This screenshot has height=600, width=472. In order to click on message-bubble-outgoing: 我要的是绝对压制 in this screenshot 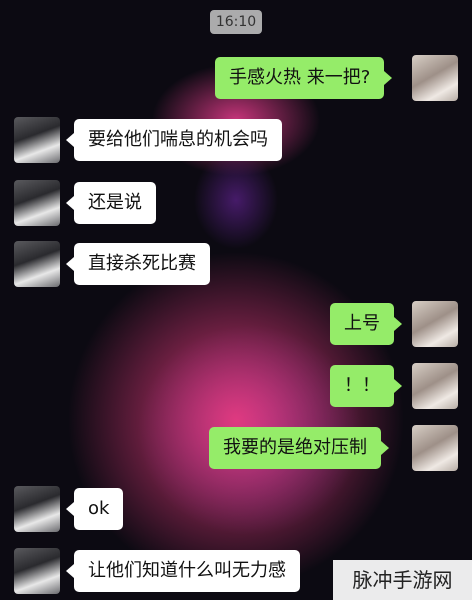, I will do `click(299, 448)`.